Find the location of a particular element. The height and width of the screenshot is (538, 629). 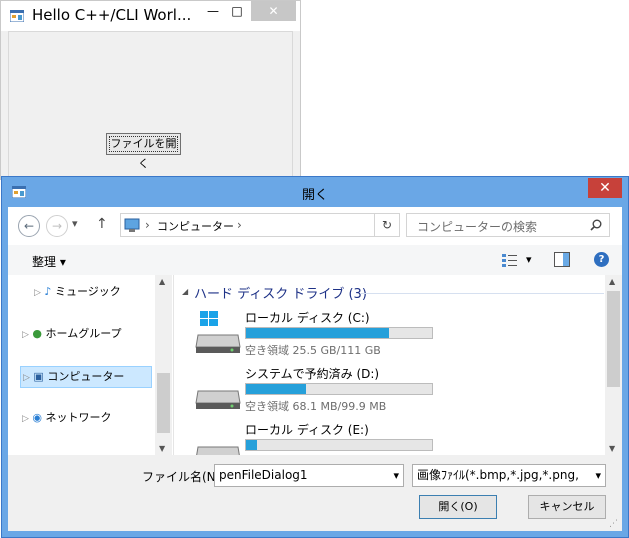

computer-icon is located at coordinates (132, 225).